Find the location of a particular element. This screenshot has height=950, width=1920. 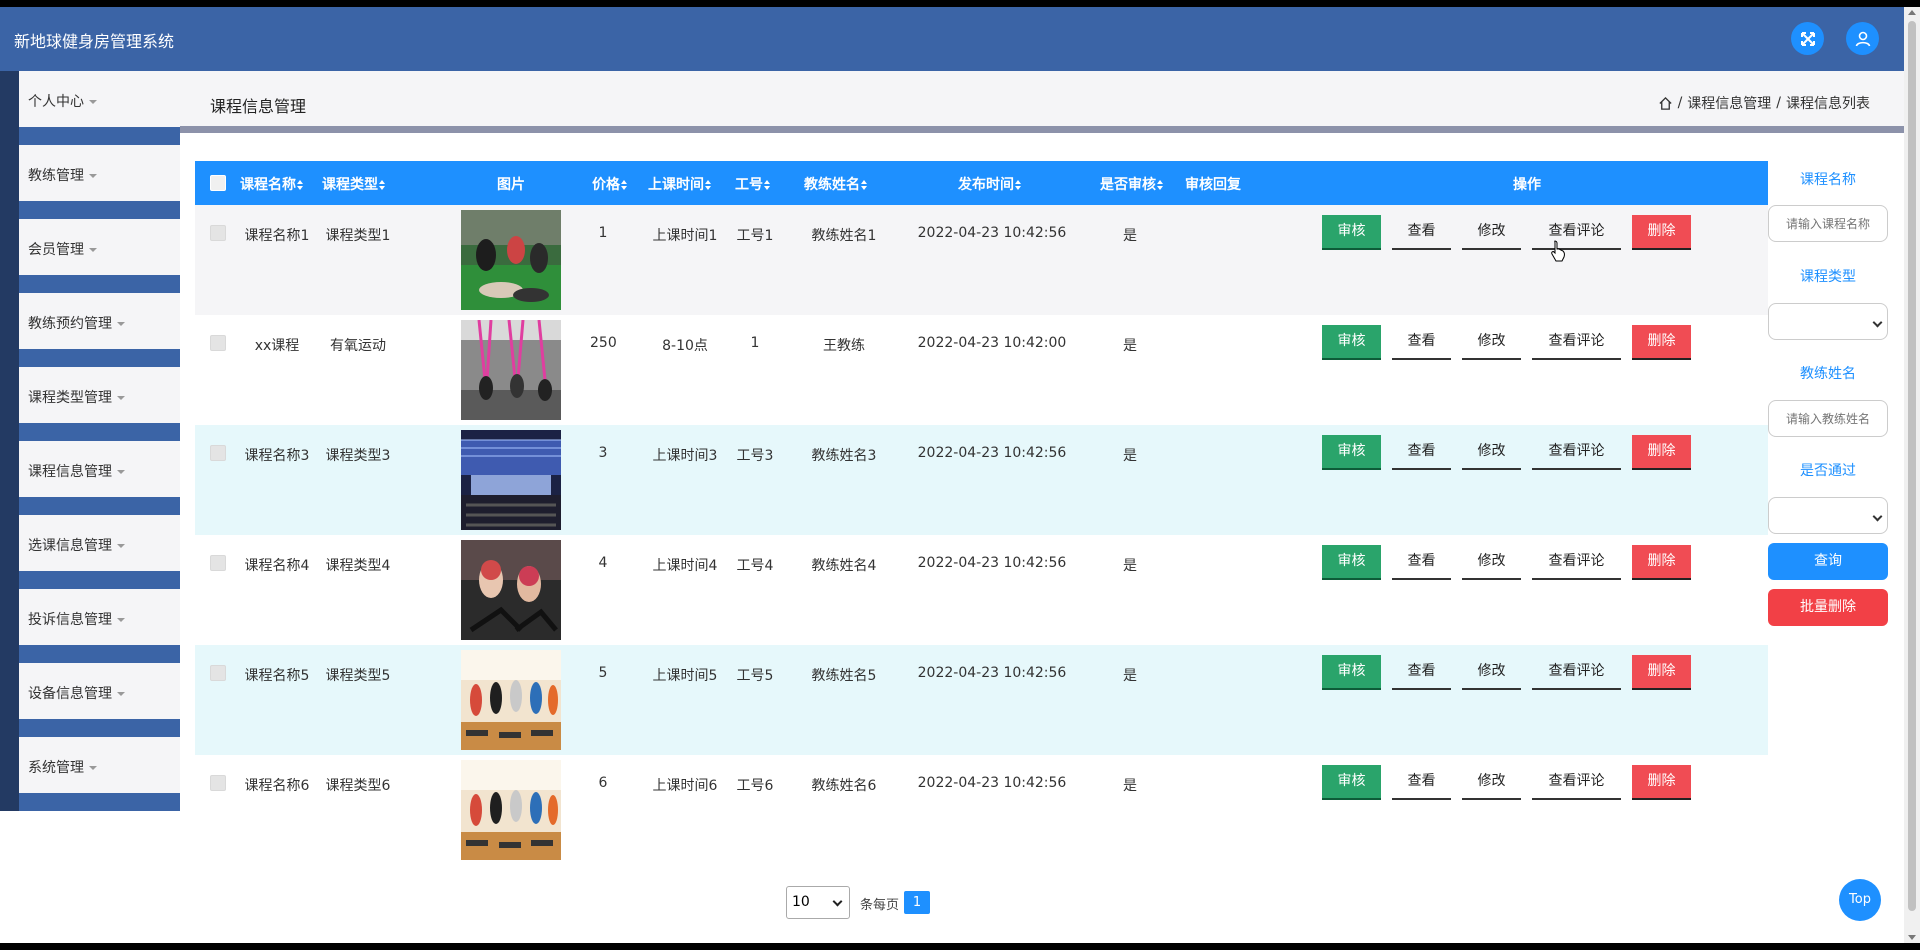

cell-coach-name: 教练姓名5 is located at coordinates (844, 676).